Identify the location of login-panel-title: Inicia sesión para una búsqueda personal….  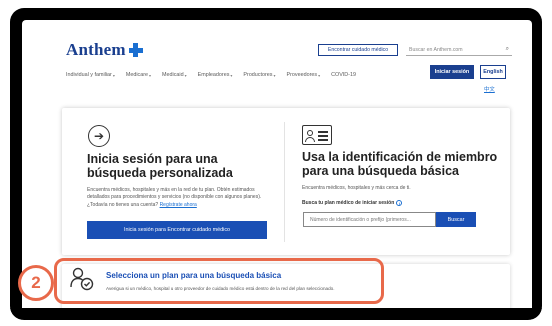
(160, 166).